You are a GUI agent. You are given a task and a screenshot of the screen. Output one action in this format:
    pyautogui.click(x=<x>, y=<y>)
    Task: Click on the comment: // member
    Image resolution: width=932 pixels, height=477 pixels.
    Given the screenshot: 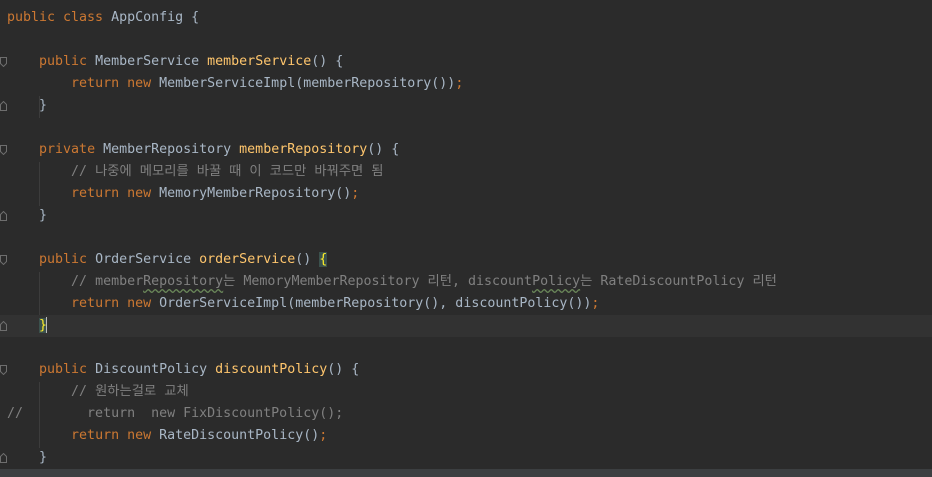 What is the action you would take?
    pyautogui.click(x=107, y=281)
    